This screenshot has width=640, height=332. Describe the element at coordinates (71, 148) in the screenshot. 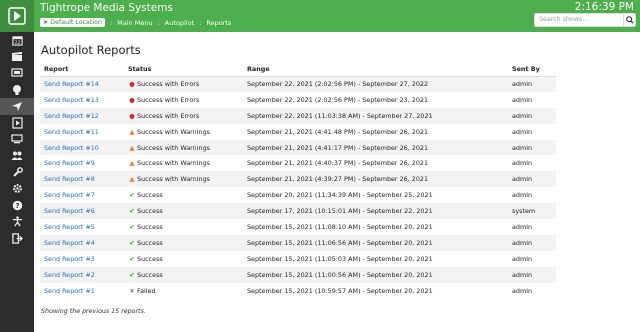

I see `report-link: Send Report #10` at that location.